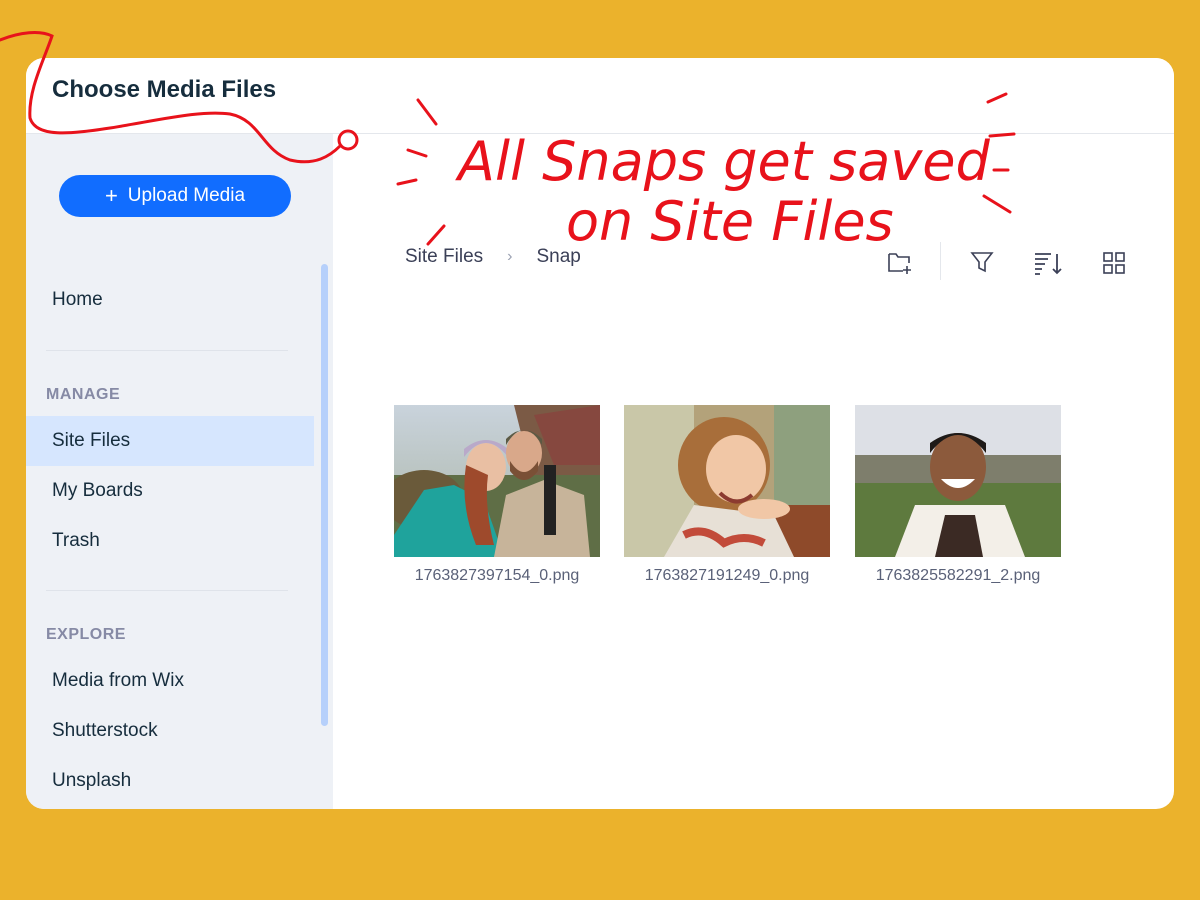 This screenshot has width=1200, height=900. I want to click on file-item: 1763825582291_2.png, so click(958, 495).